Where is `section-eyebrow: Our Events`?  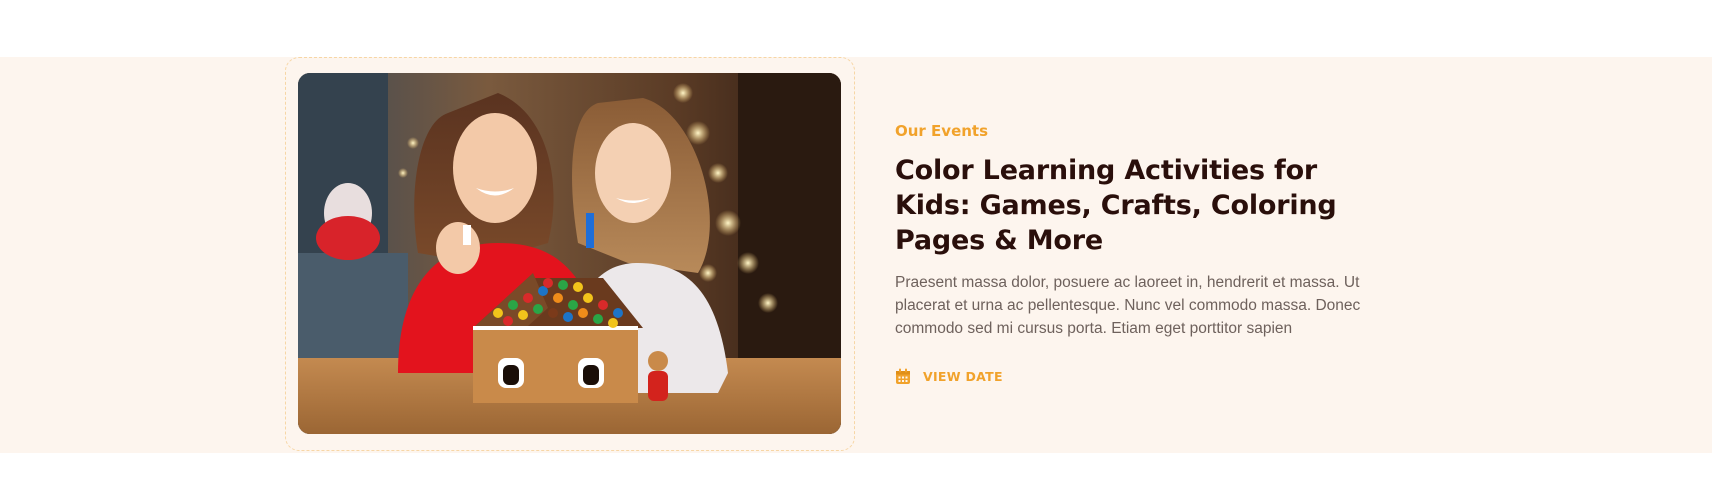 section-eyebrow: Our Events is located at coordinates (942, 131).